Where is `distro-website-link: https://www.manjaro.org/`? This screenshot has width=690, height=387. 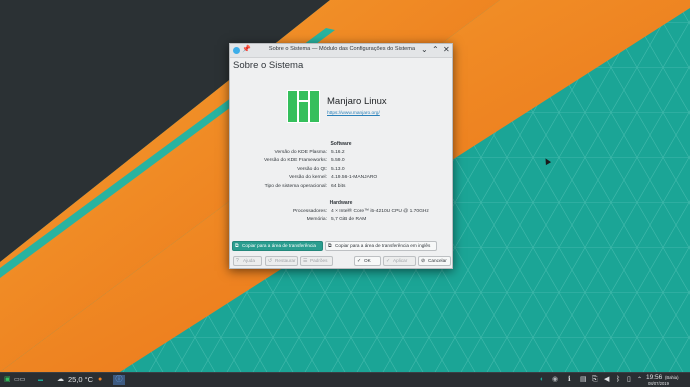
distro-website-link: https://www.manjaro.org/ is located at coordinates (353, 113).